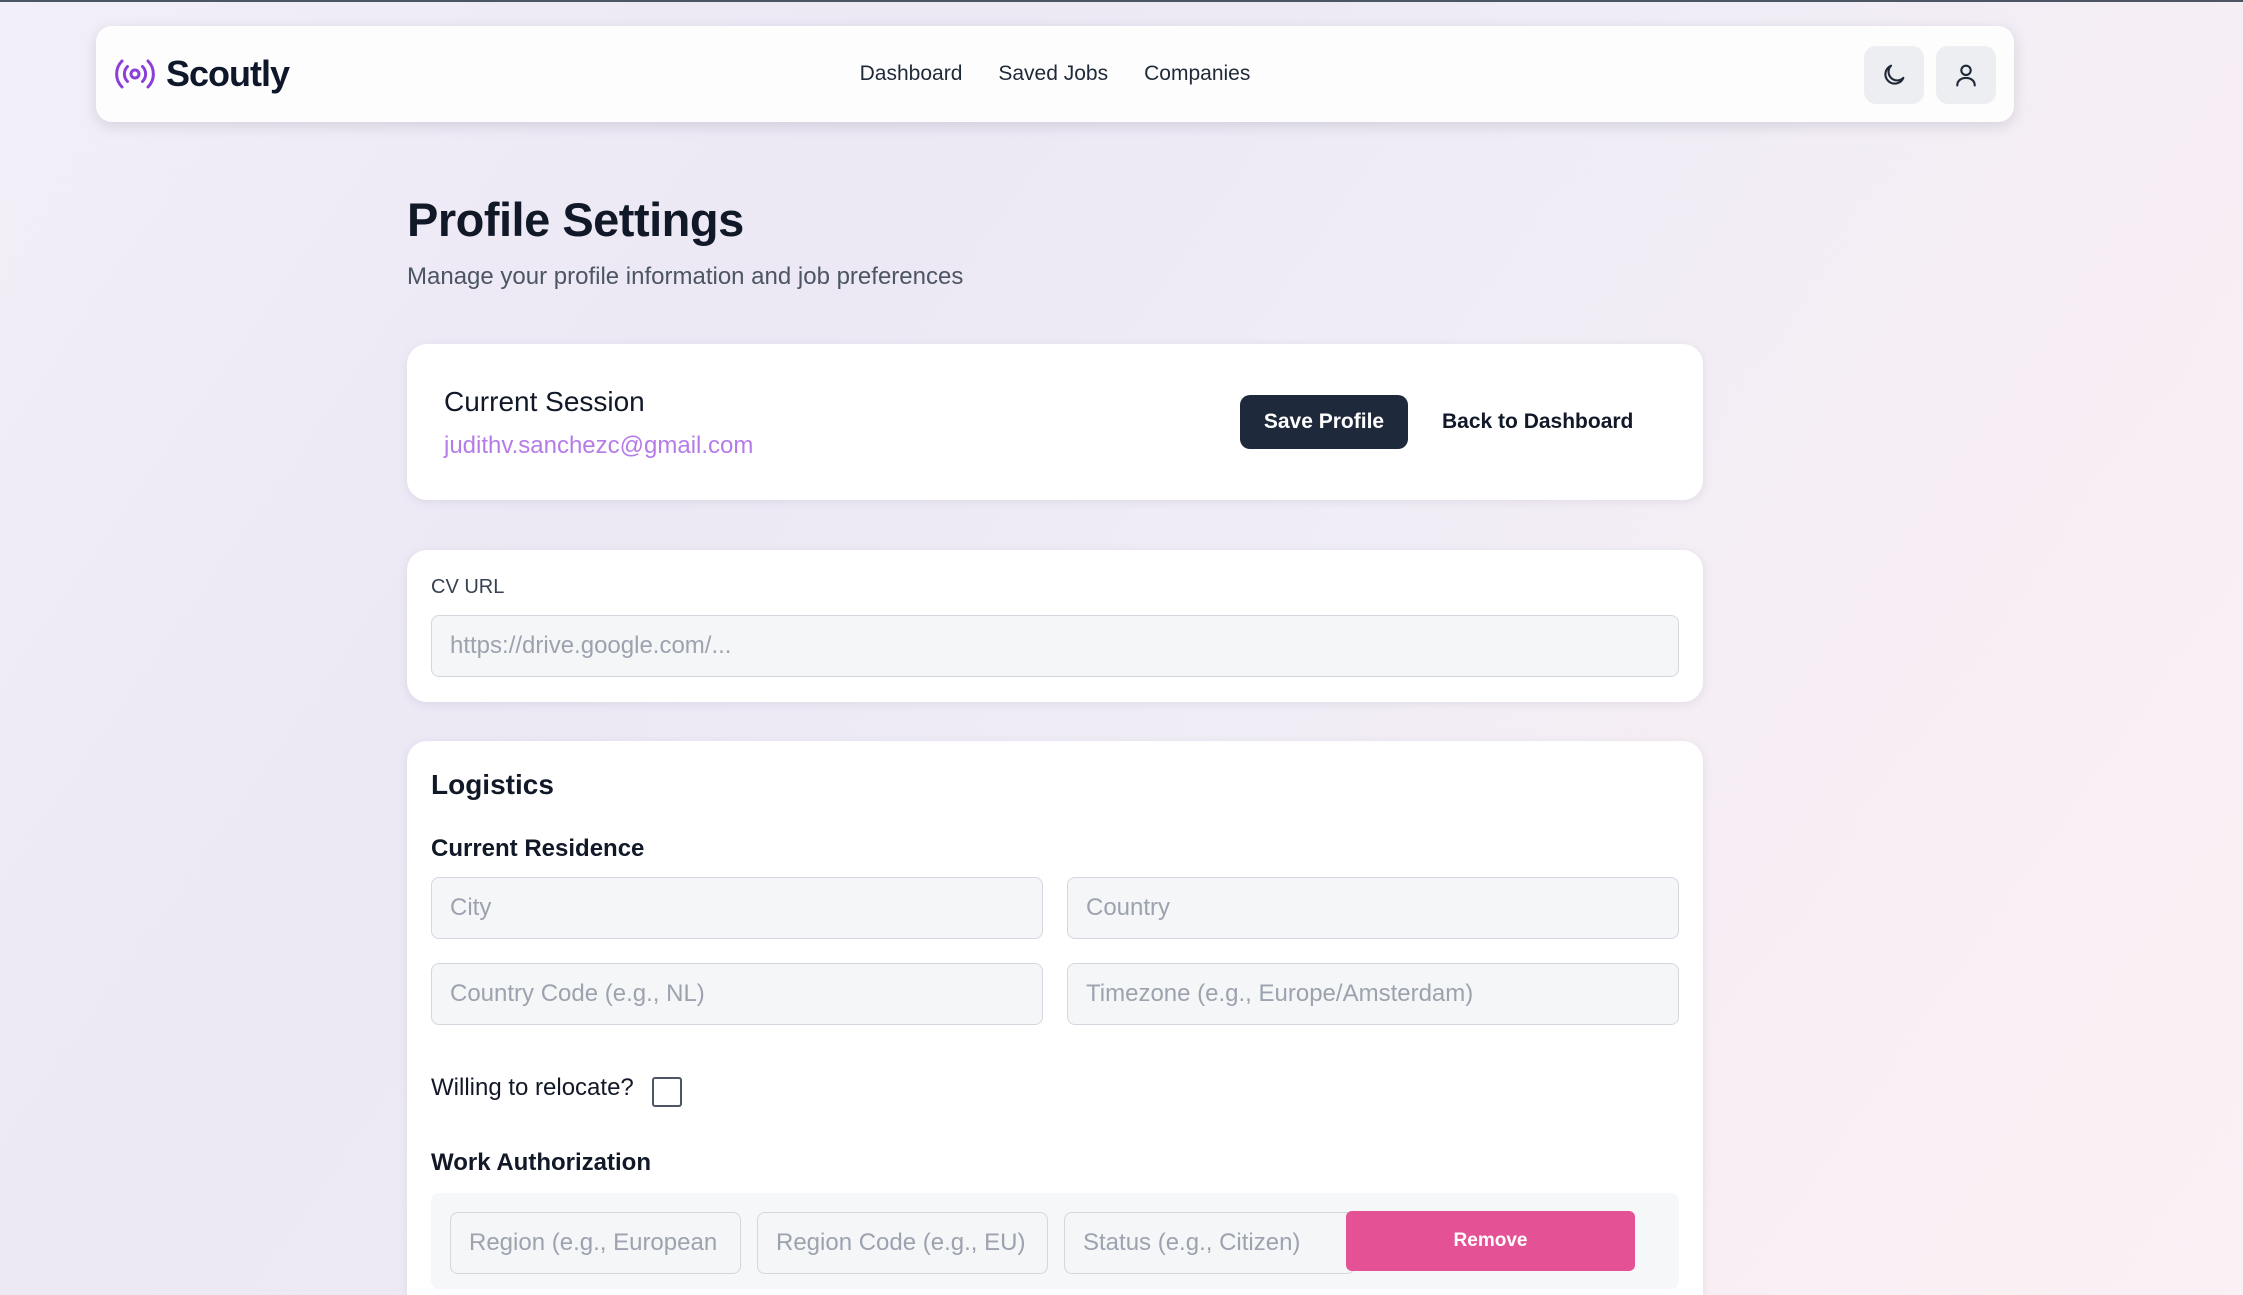 This screenshot has height=1295, width=2243. What do you see at coordinates (544, 401) in the screenshot?
I see `session-label: Current Session` at bounding box center [544, 401].